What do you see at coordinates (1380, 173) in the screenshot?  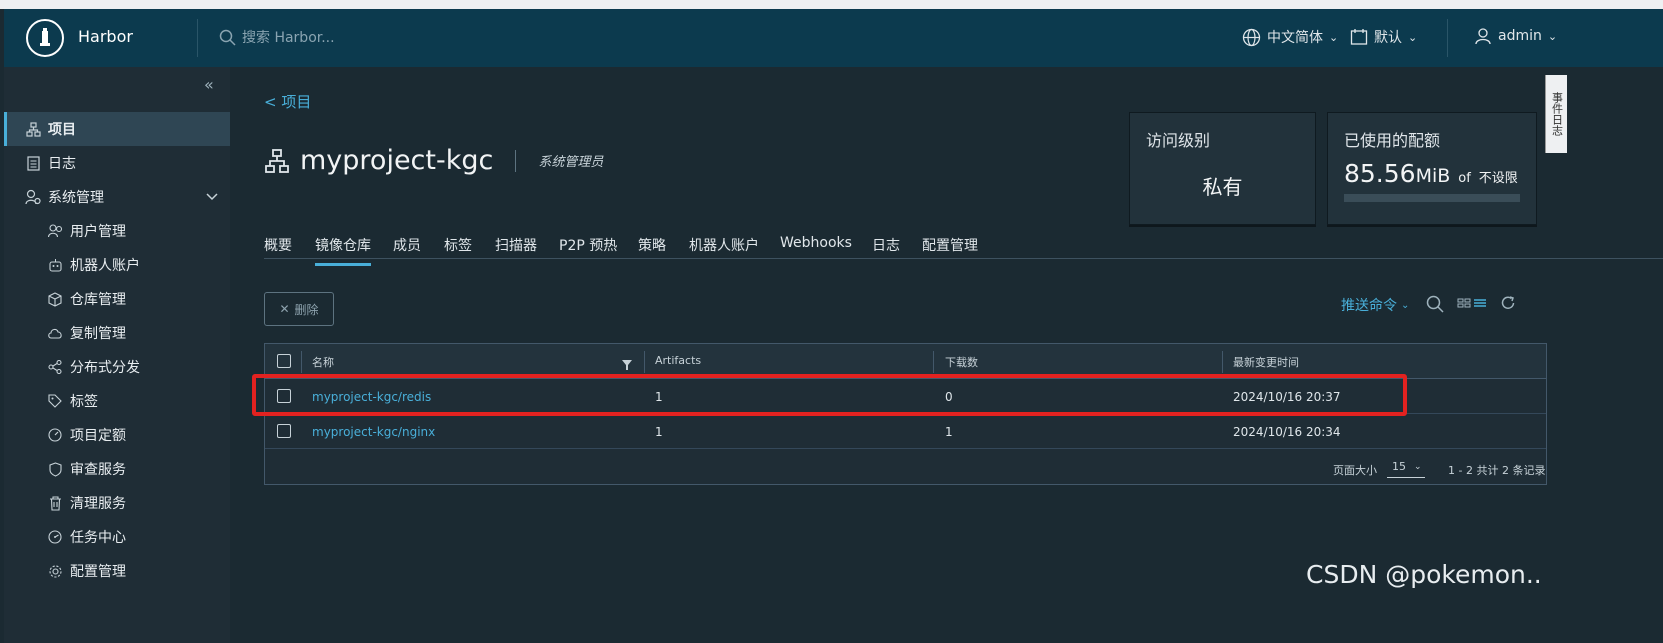 I see `quota-value: 85.56` at bounding box center [1380, 173].